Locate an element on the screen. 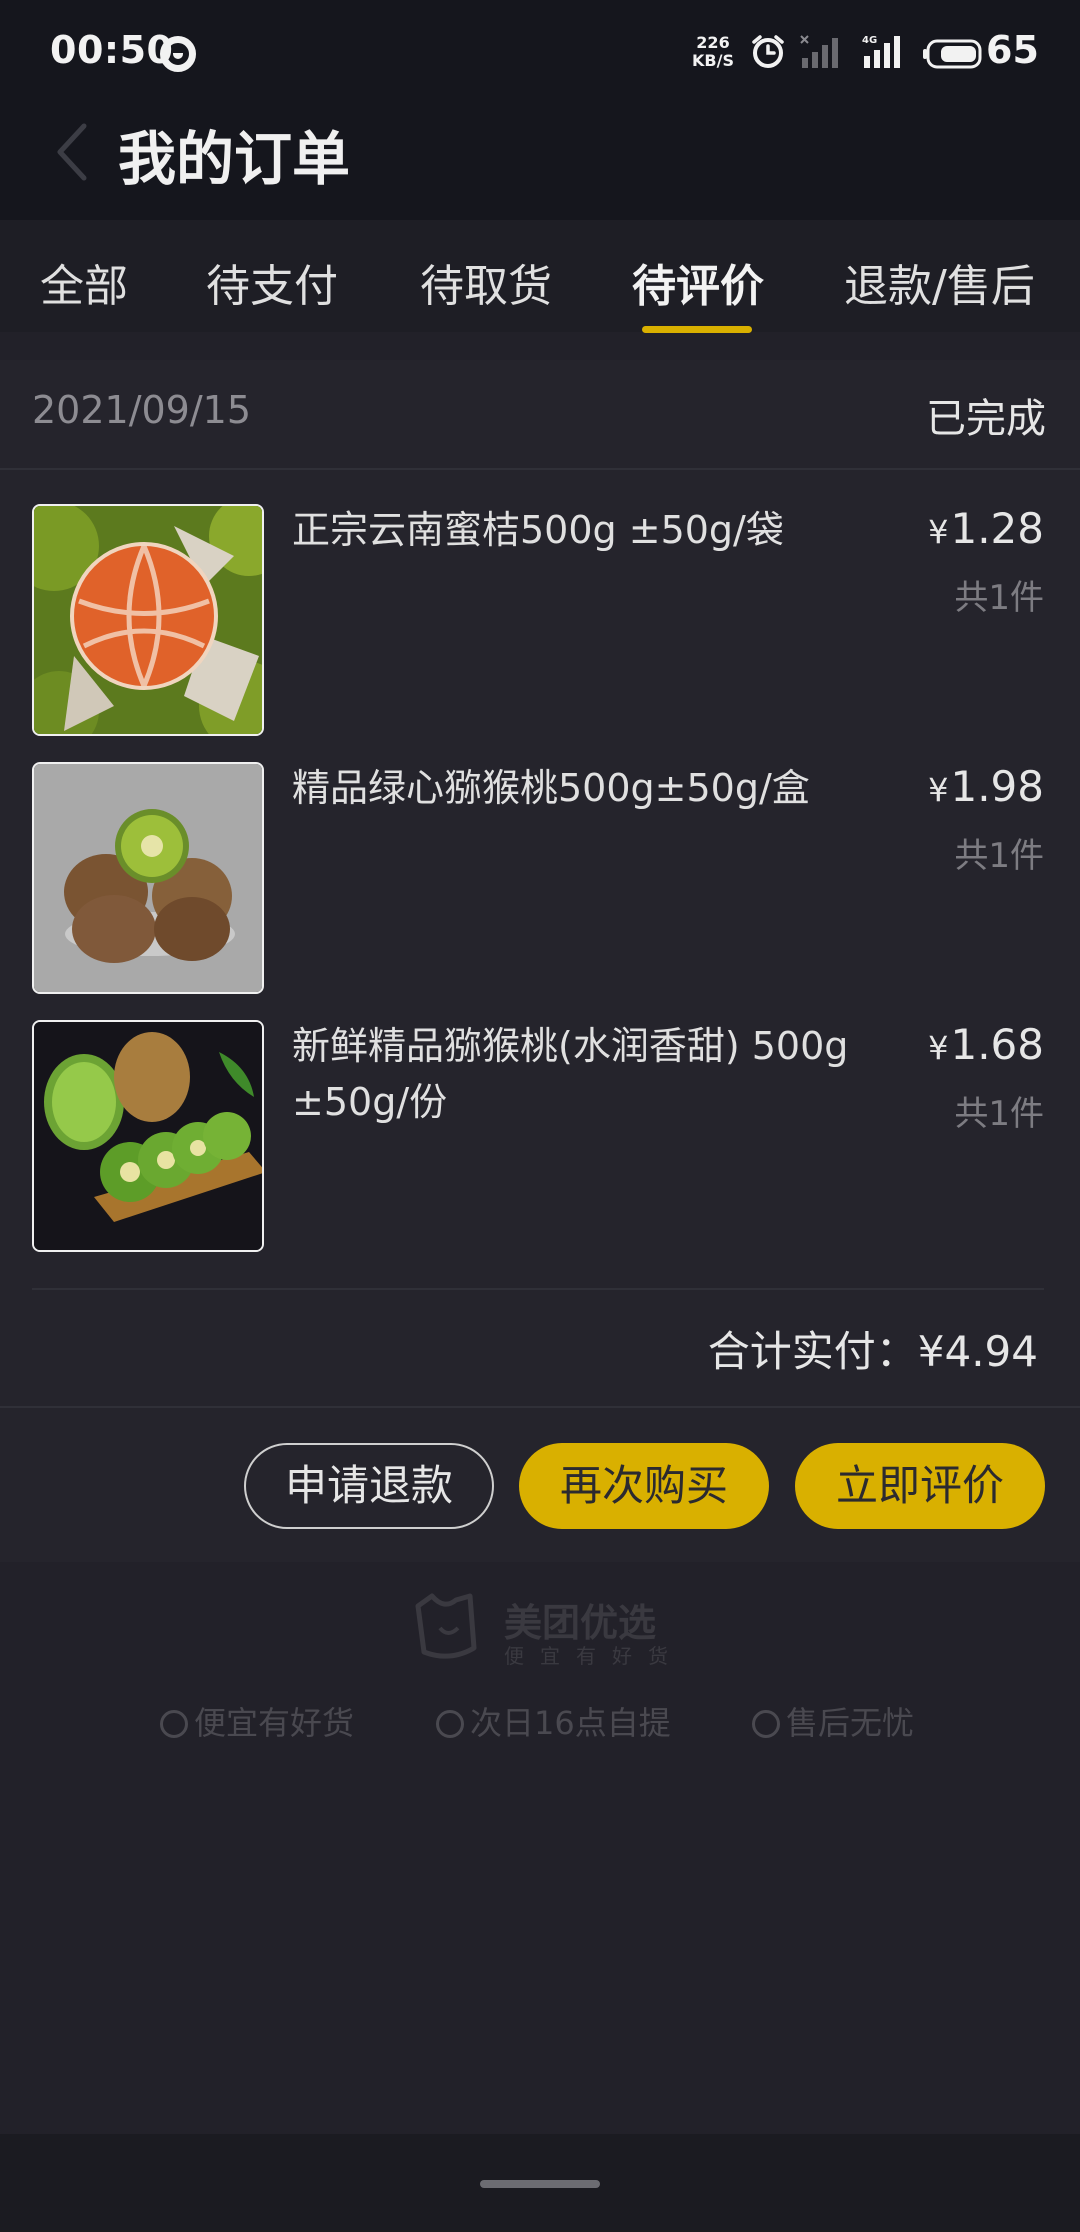  total-label: 合计实付： is located at coordinates (812, 1351).